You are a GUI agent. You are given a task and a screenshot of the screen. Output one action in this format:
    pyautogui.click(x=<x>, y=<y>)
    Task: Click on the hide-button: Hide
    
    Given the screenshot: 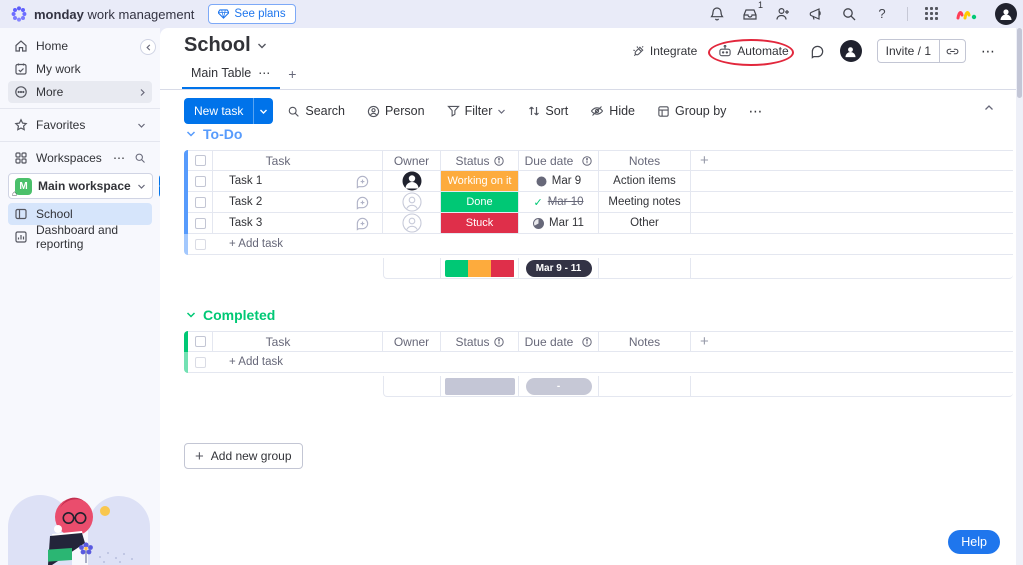 What is the action you would take?
    pyautogui.click(x=612, y=111)
    